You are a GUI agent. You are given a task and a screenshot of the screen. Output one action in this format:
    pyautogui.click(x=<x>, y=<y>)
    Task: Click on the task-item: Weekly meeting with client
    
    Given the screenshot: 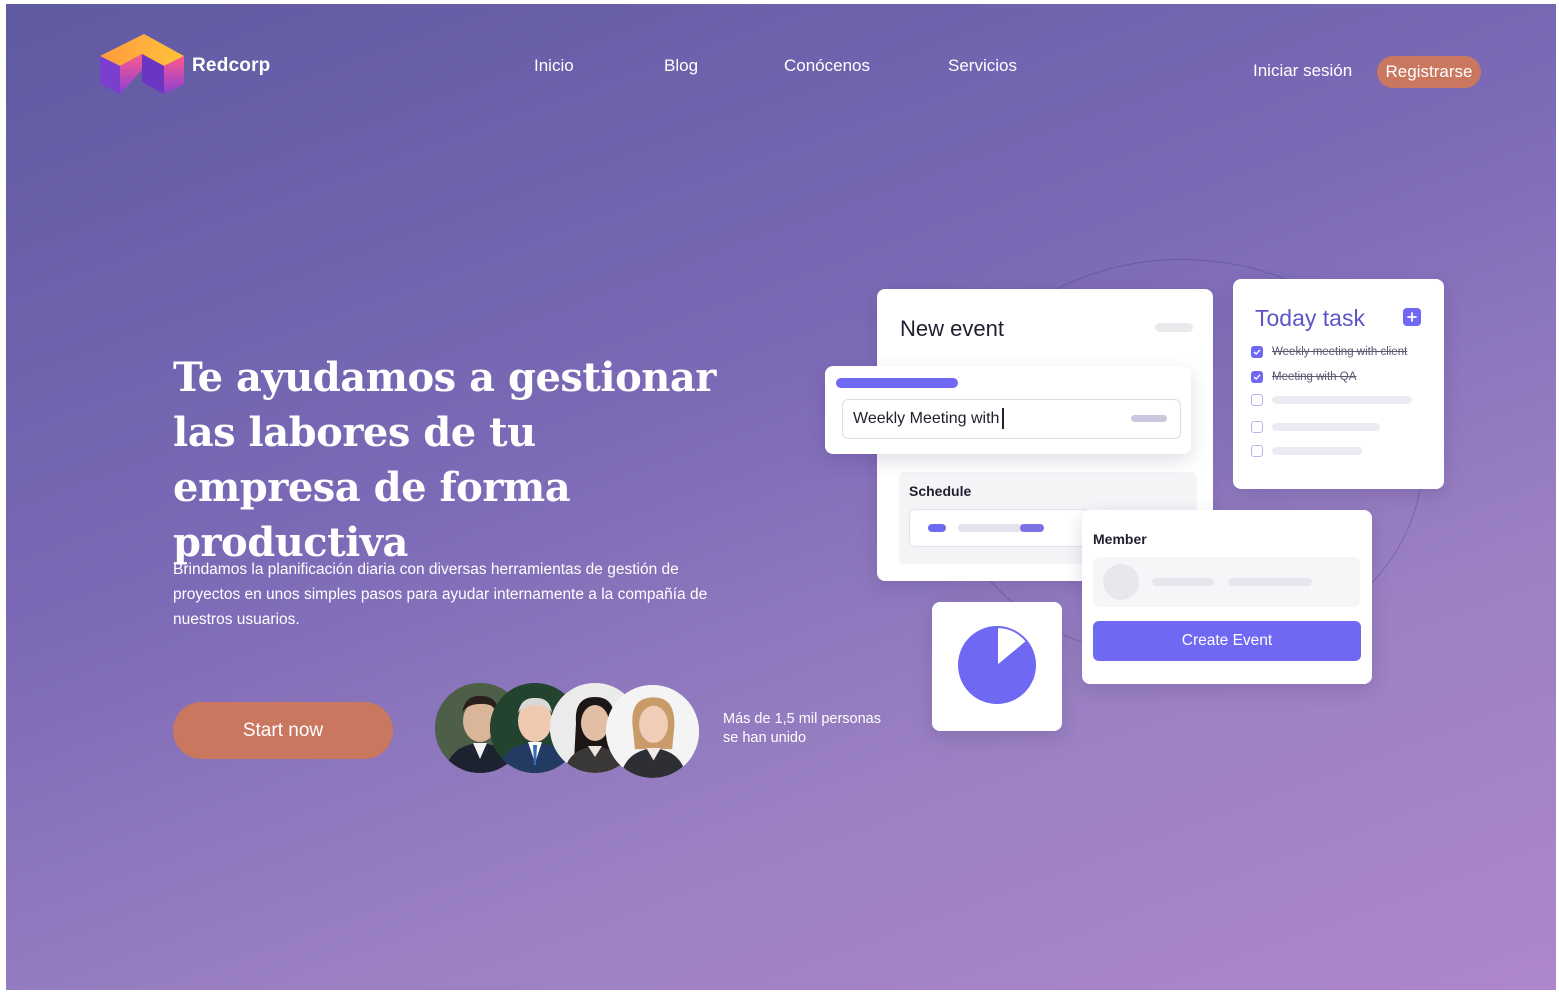 What is the action you would take?
    pyautogui.click(x=1329, y=352)
    